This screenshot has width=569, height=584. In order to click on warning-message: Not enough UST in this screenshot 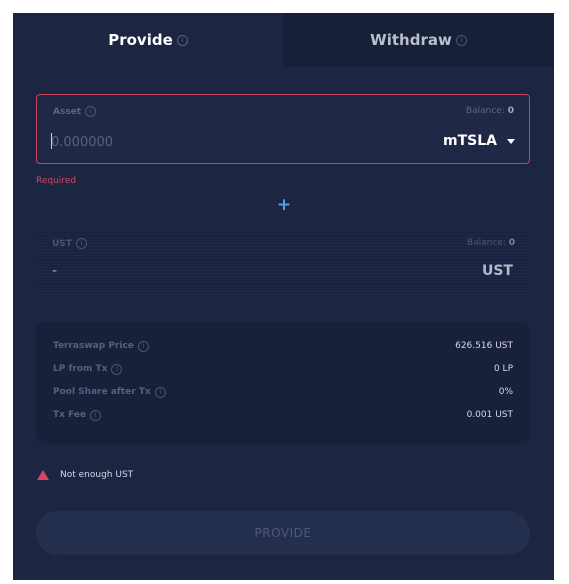, I will do `click(85, 475)`.